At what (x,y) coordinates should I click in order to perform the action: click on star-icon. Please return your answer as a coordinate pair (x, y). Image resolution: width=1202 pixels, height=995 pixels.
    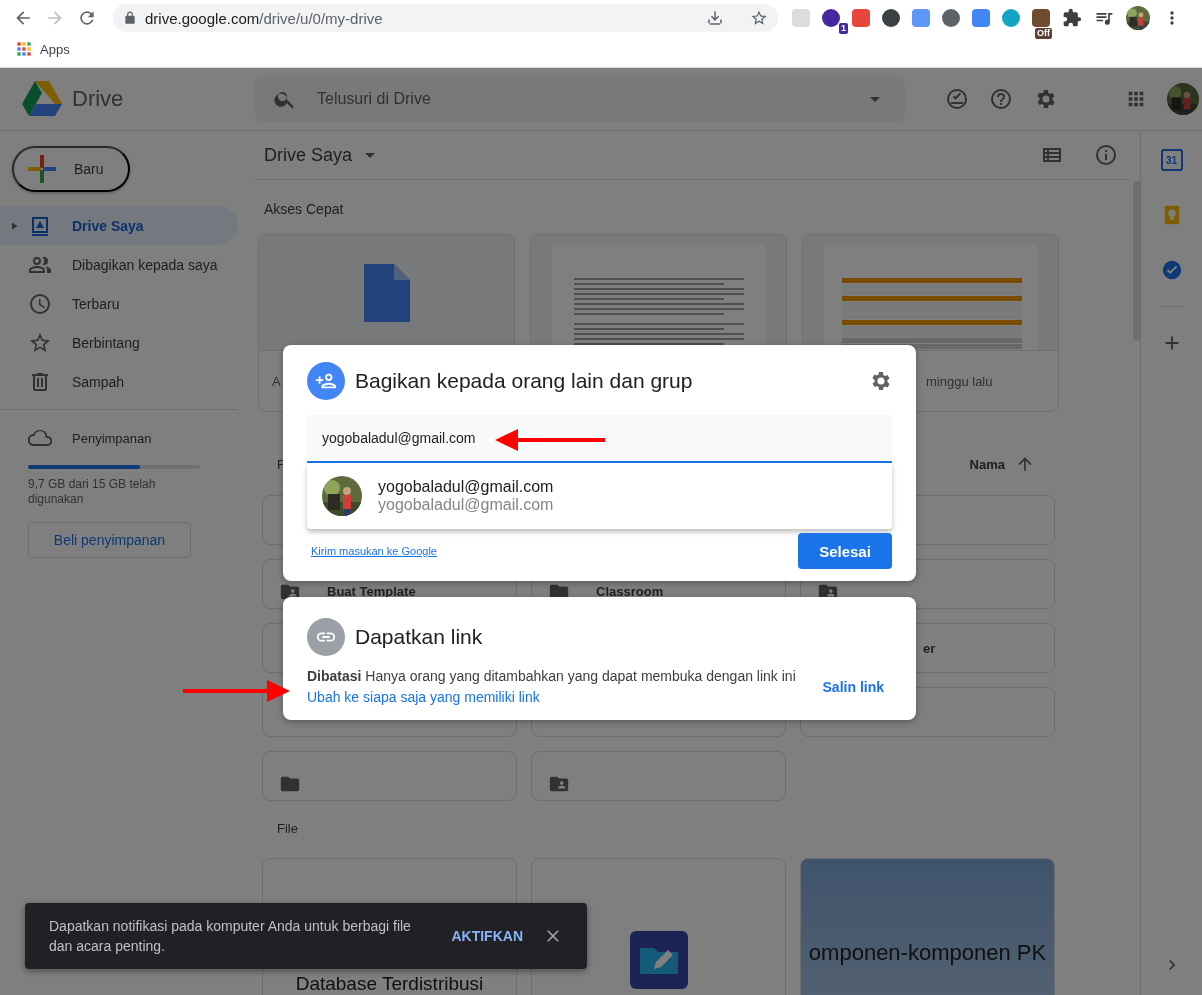
    Looking at the image, I should click on (759, 18).